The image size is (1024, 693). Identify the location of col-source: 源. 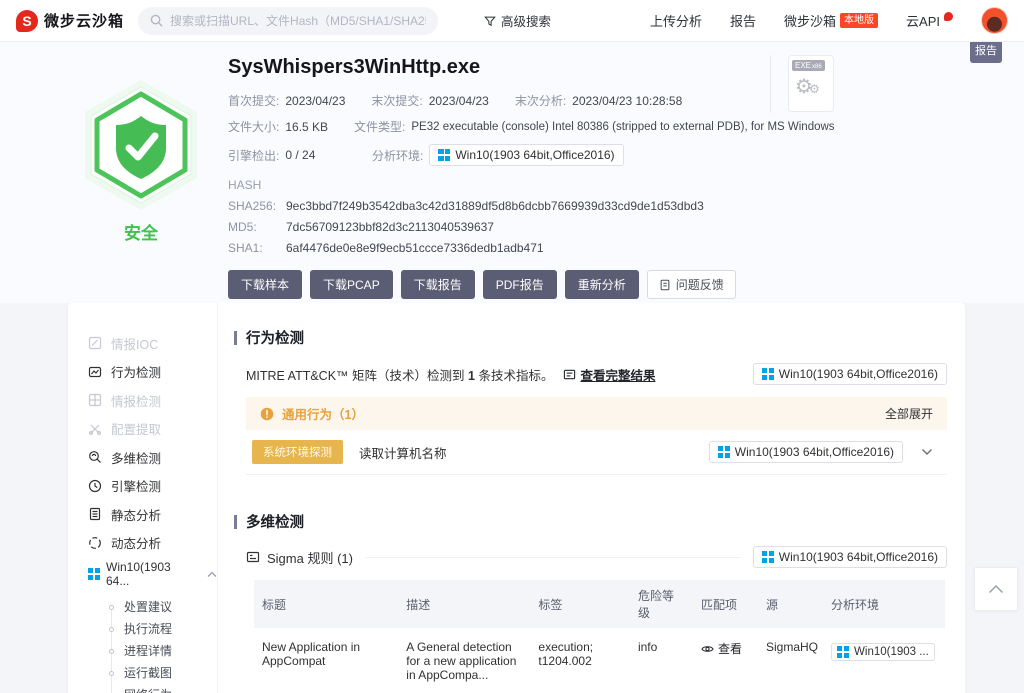
(791, 604).